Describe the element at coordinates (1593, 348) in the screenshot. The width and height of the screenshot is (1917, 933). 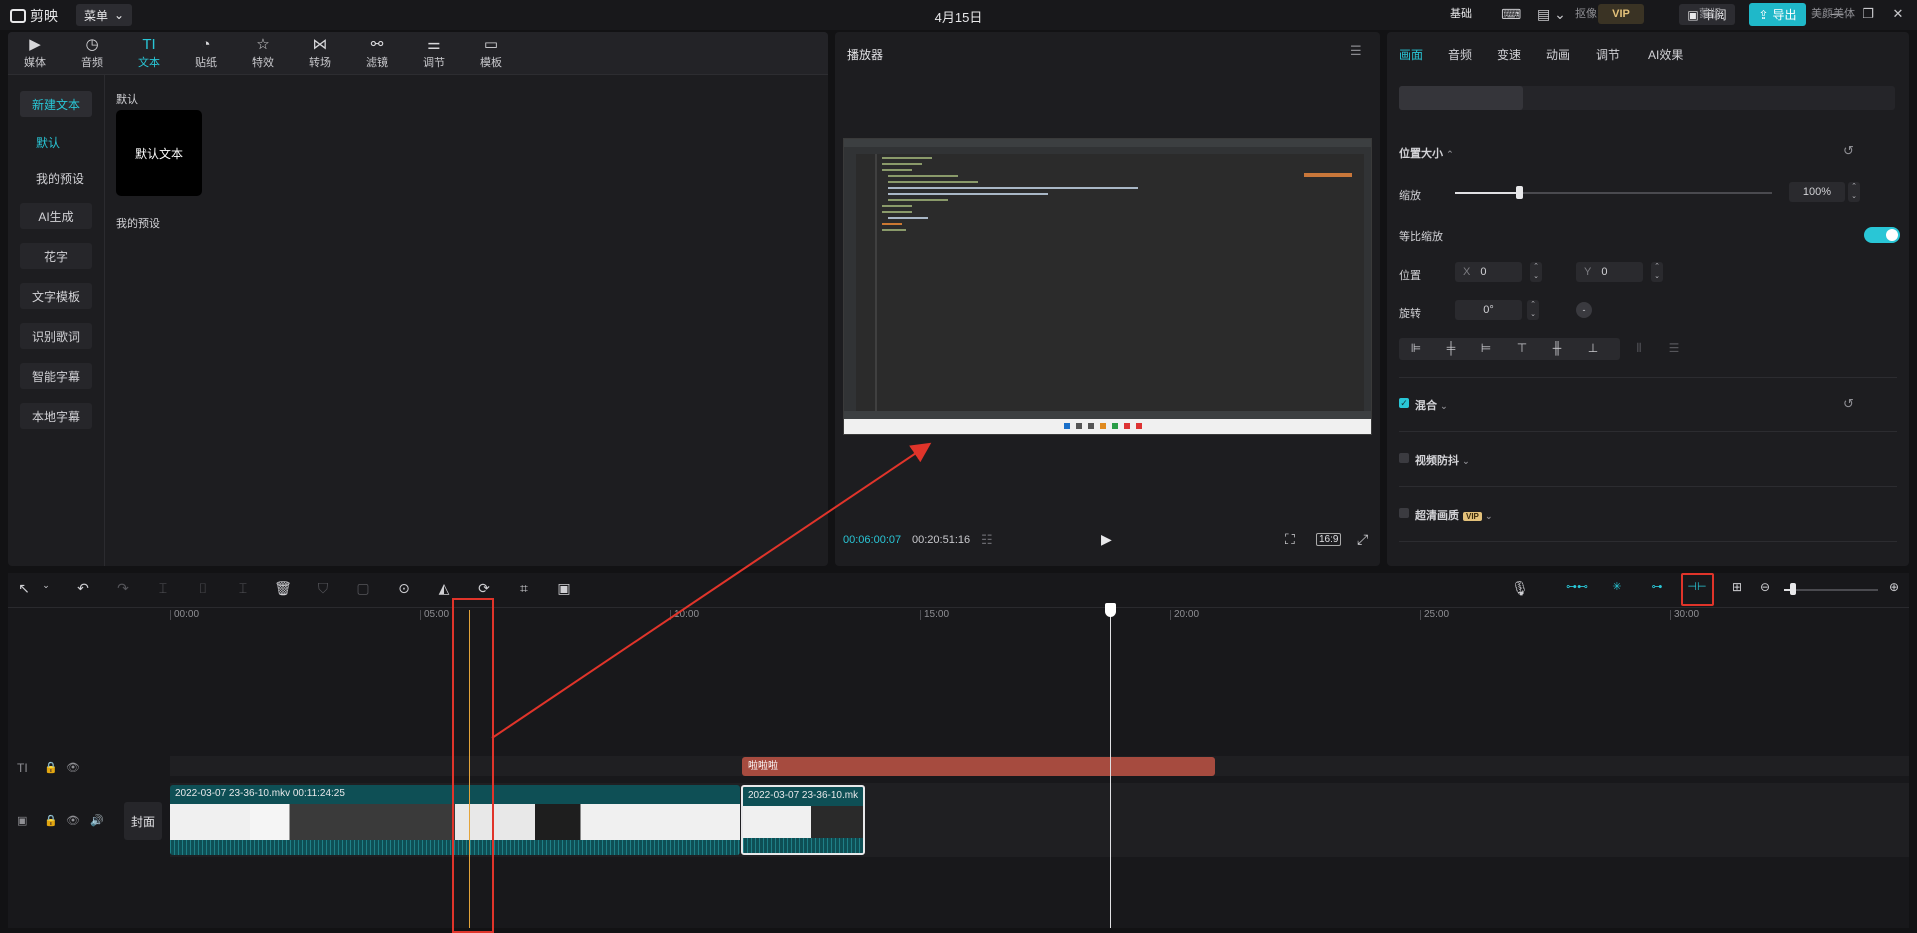
I see `align-bottom-icon: ⊥` at that location.